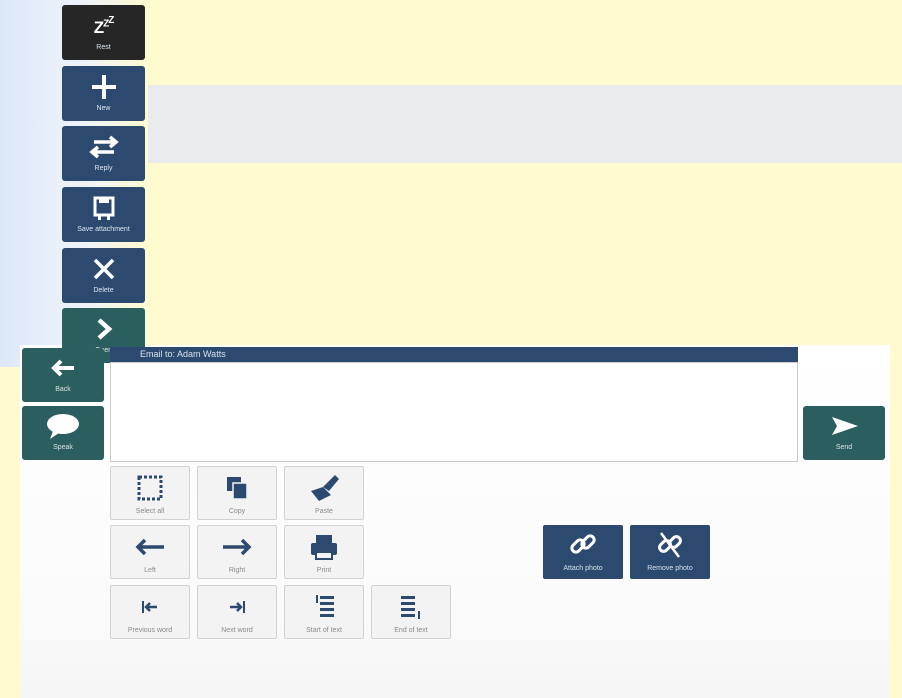 This screenshot has width=902, height=698. What do you see at coordinates (237, 630) in the screenshot?
I see `next-word-label: Next word` at bounding box center [237, 630].